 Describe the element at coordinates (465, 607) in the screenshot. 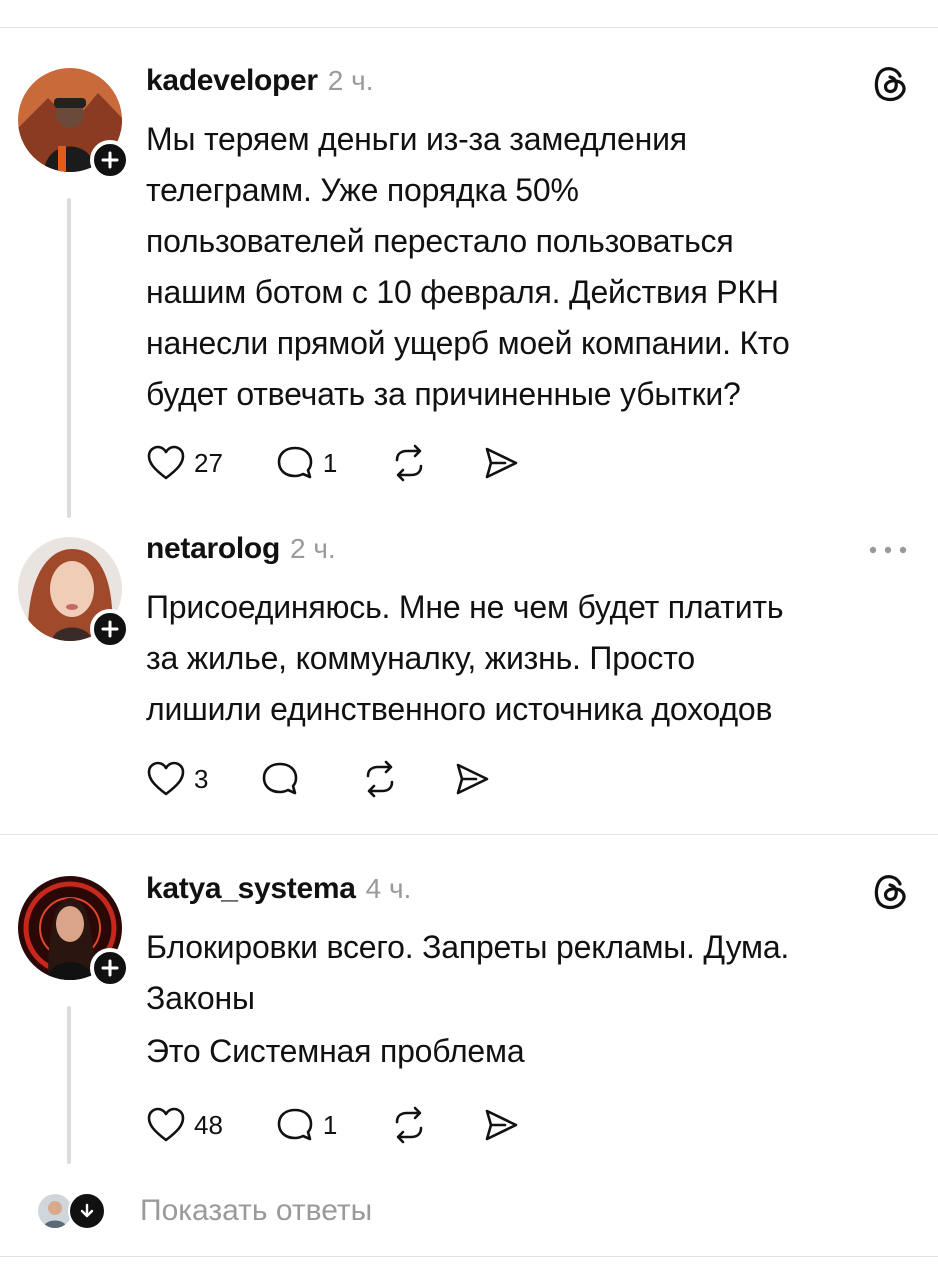

I see `text-line: Присоединяюсь. Мне не чем будет платить` at that location.